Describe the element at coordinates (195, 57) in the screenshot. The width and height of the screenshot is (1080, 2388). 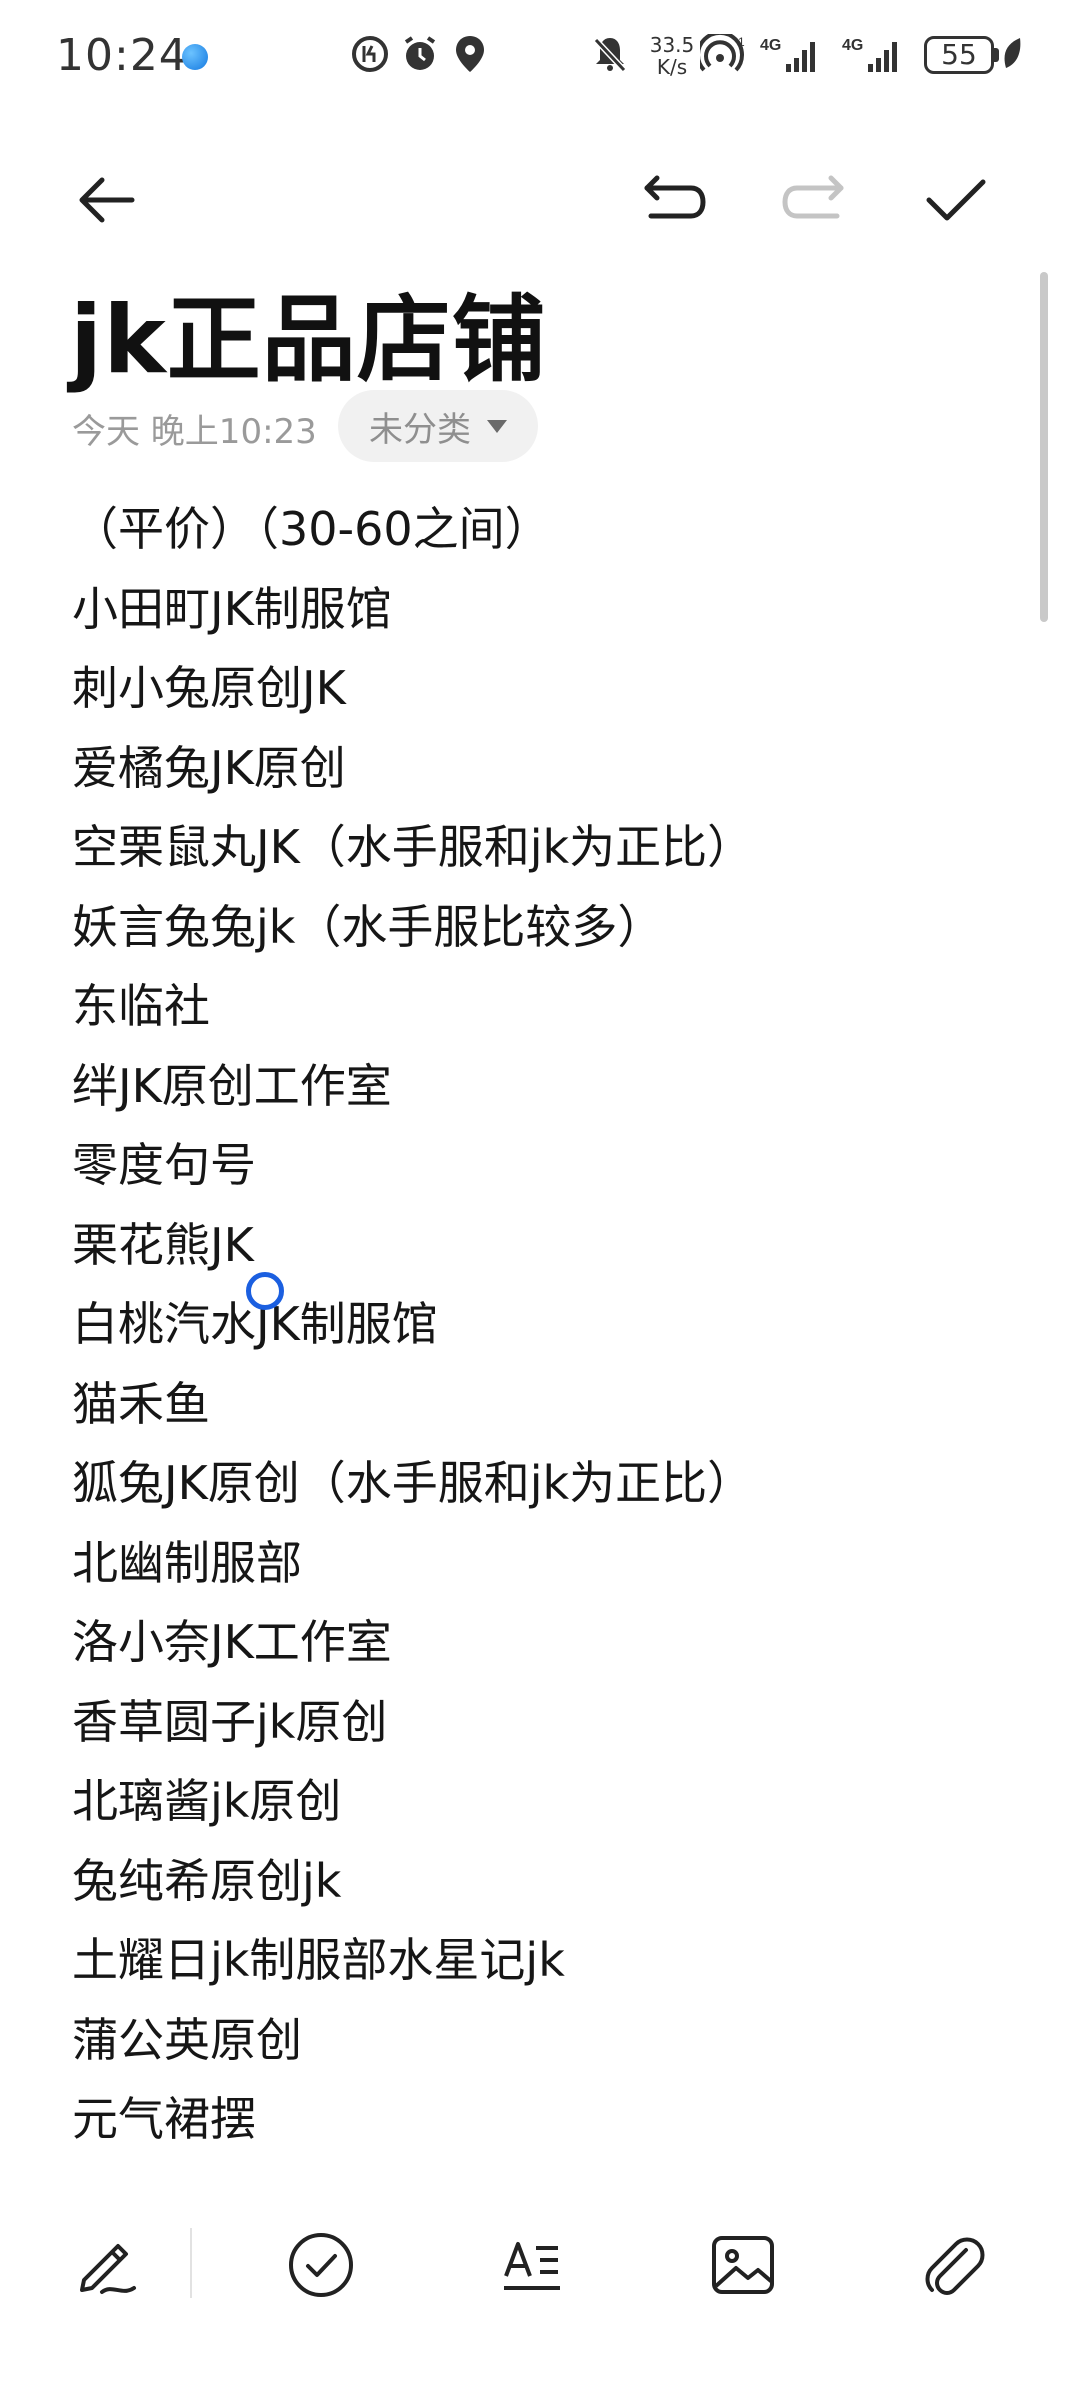
I see `app-notification-icon` at that location.